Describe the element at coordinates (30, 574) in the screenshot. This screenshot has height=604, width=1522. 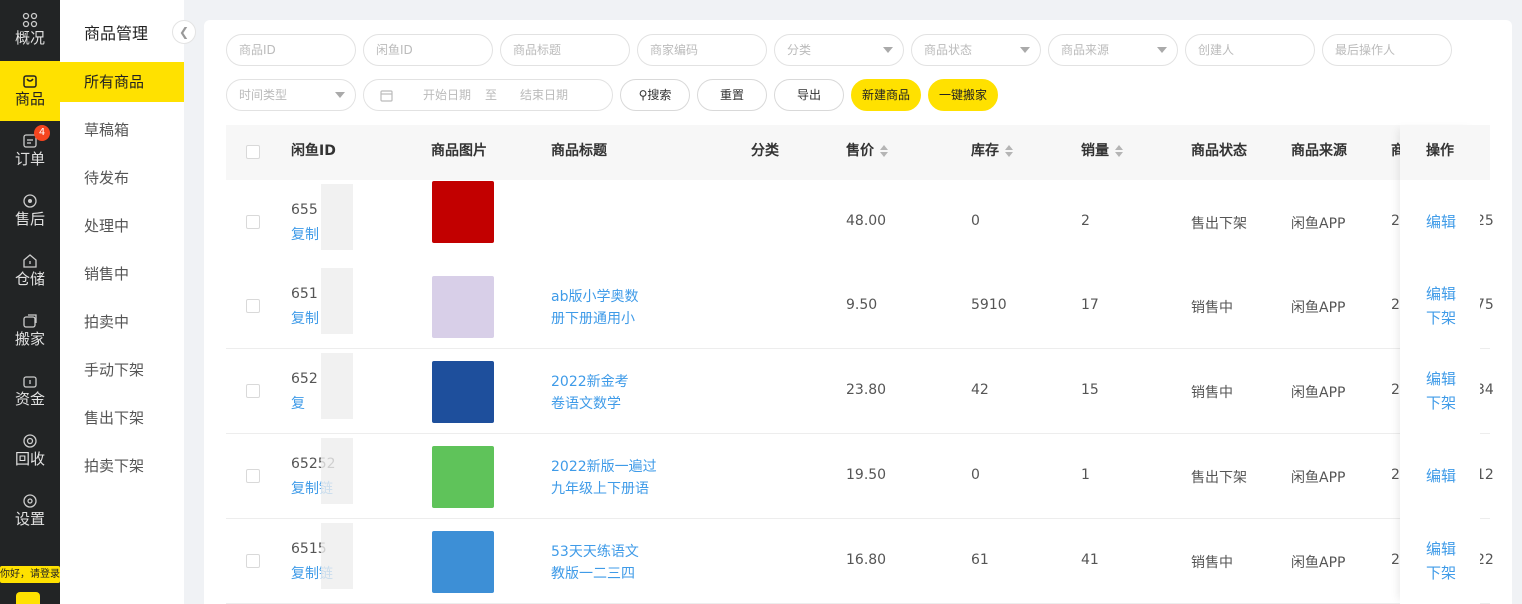
I see `login-prompt: 你好，请登录` at that location.